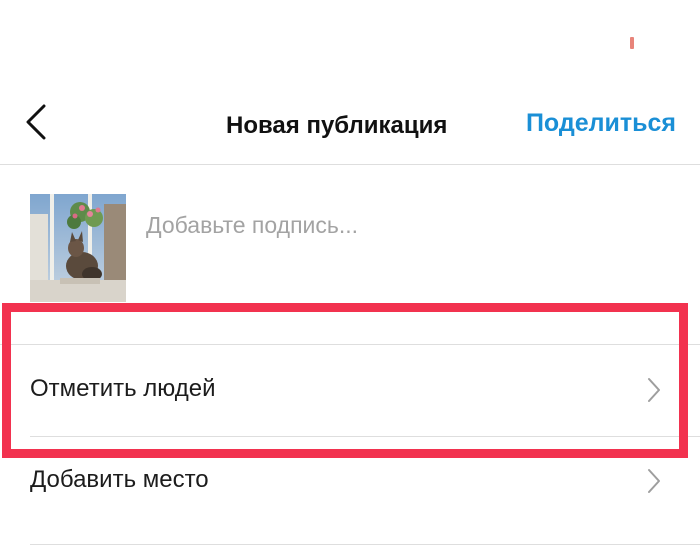 The width and height of the screenshot is (700, 546). What do you see at coordinates (350, 344) in the screenshot?
I see `options-top-divider` at bounding box center [350, 344].